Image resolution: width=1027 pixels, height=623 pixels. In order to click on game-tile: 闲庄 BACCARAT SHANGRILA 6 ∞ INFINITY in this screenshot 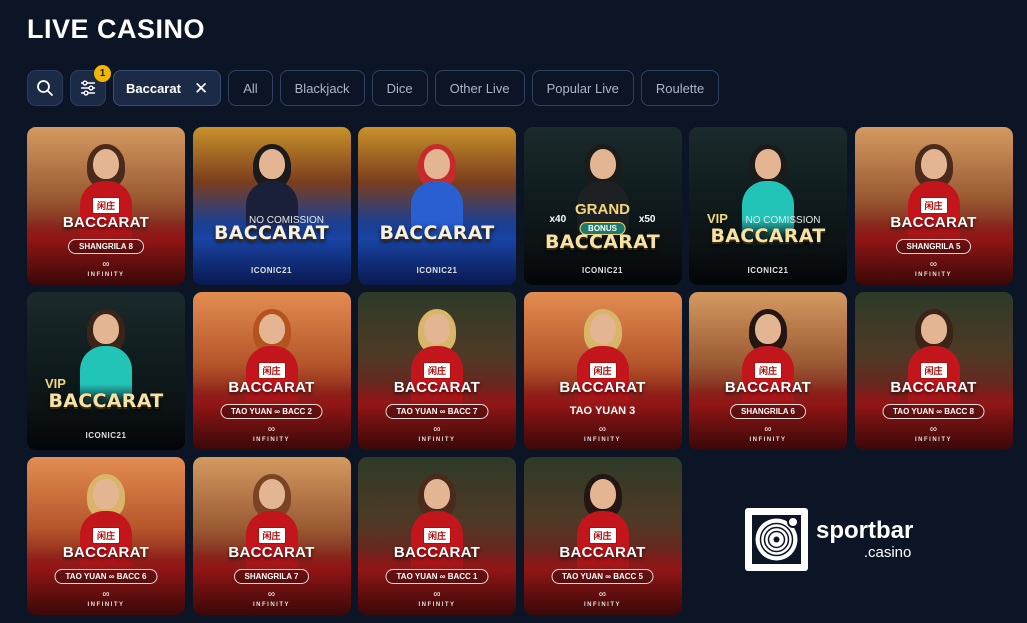, I will do `click(768, 371)`.